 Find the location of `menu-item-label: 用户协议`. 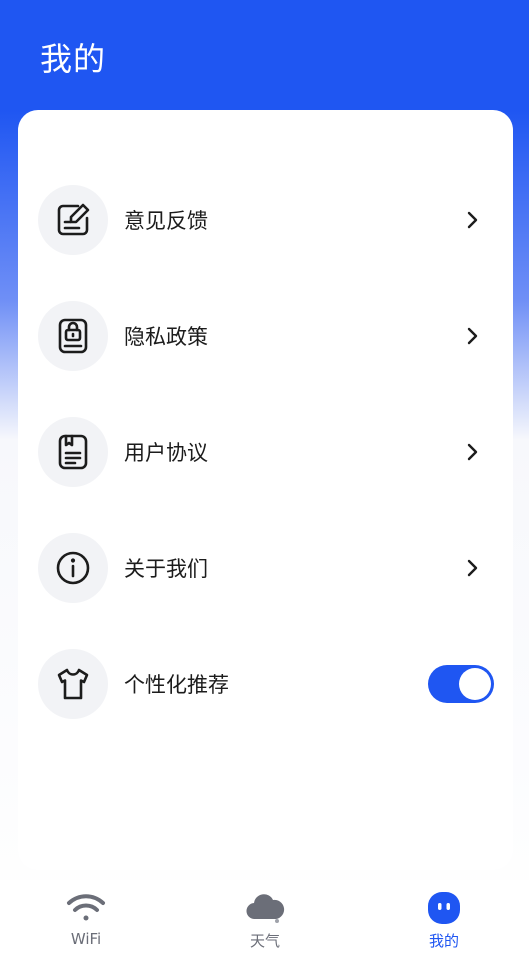

menu-item-label: 用户协议 is located at coordinates (166, 453).